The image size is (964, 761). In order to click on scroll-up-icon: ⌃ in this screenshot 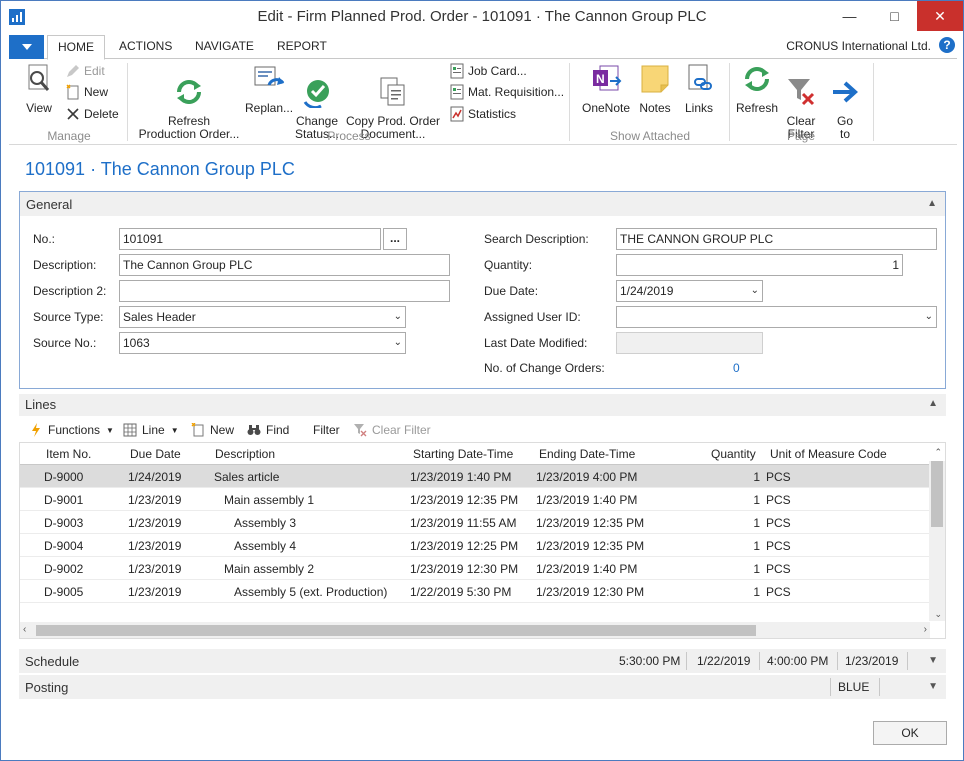, I will do `click(938, 452)`.